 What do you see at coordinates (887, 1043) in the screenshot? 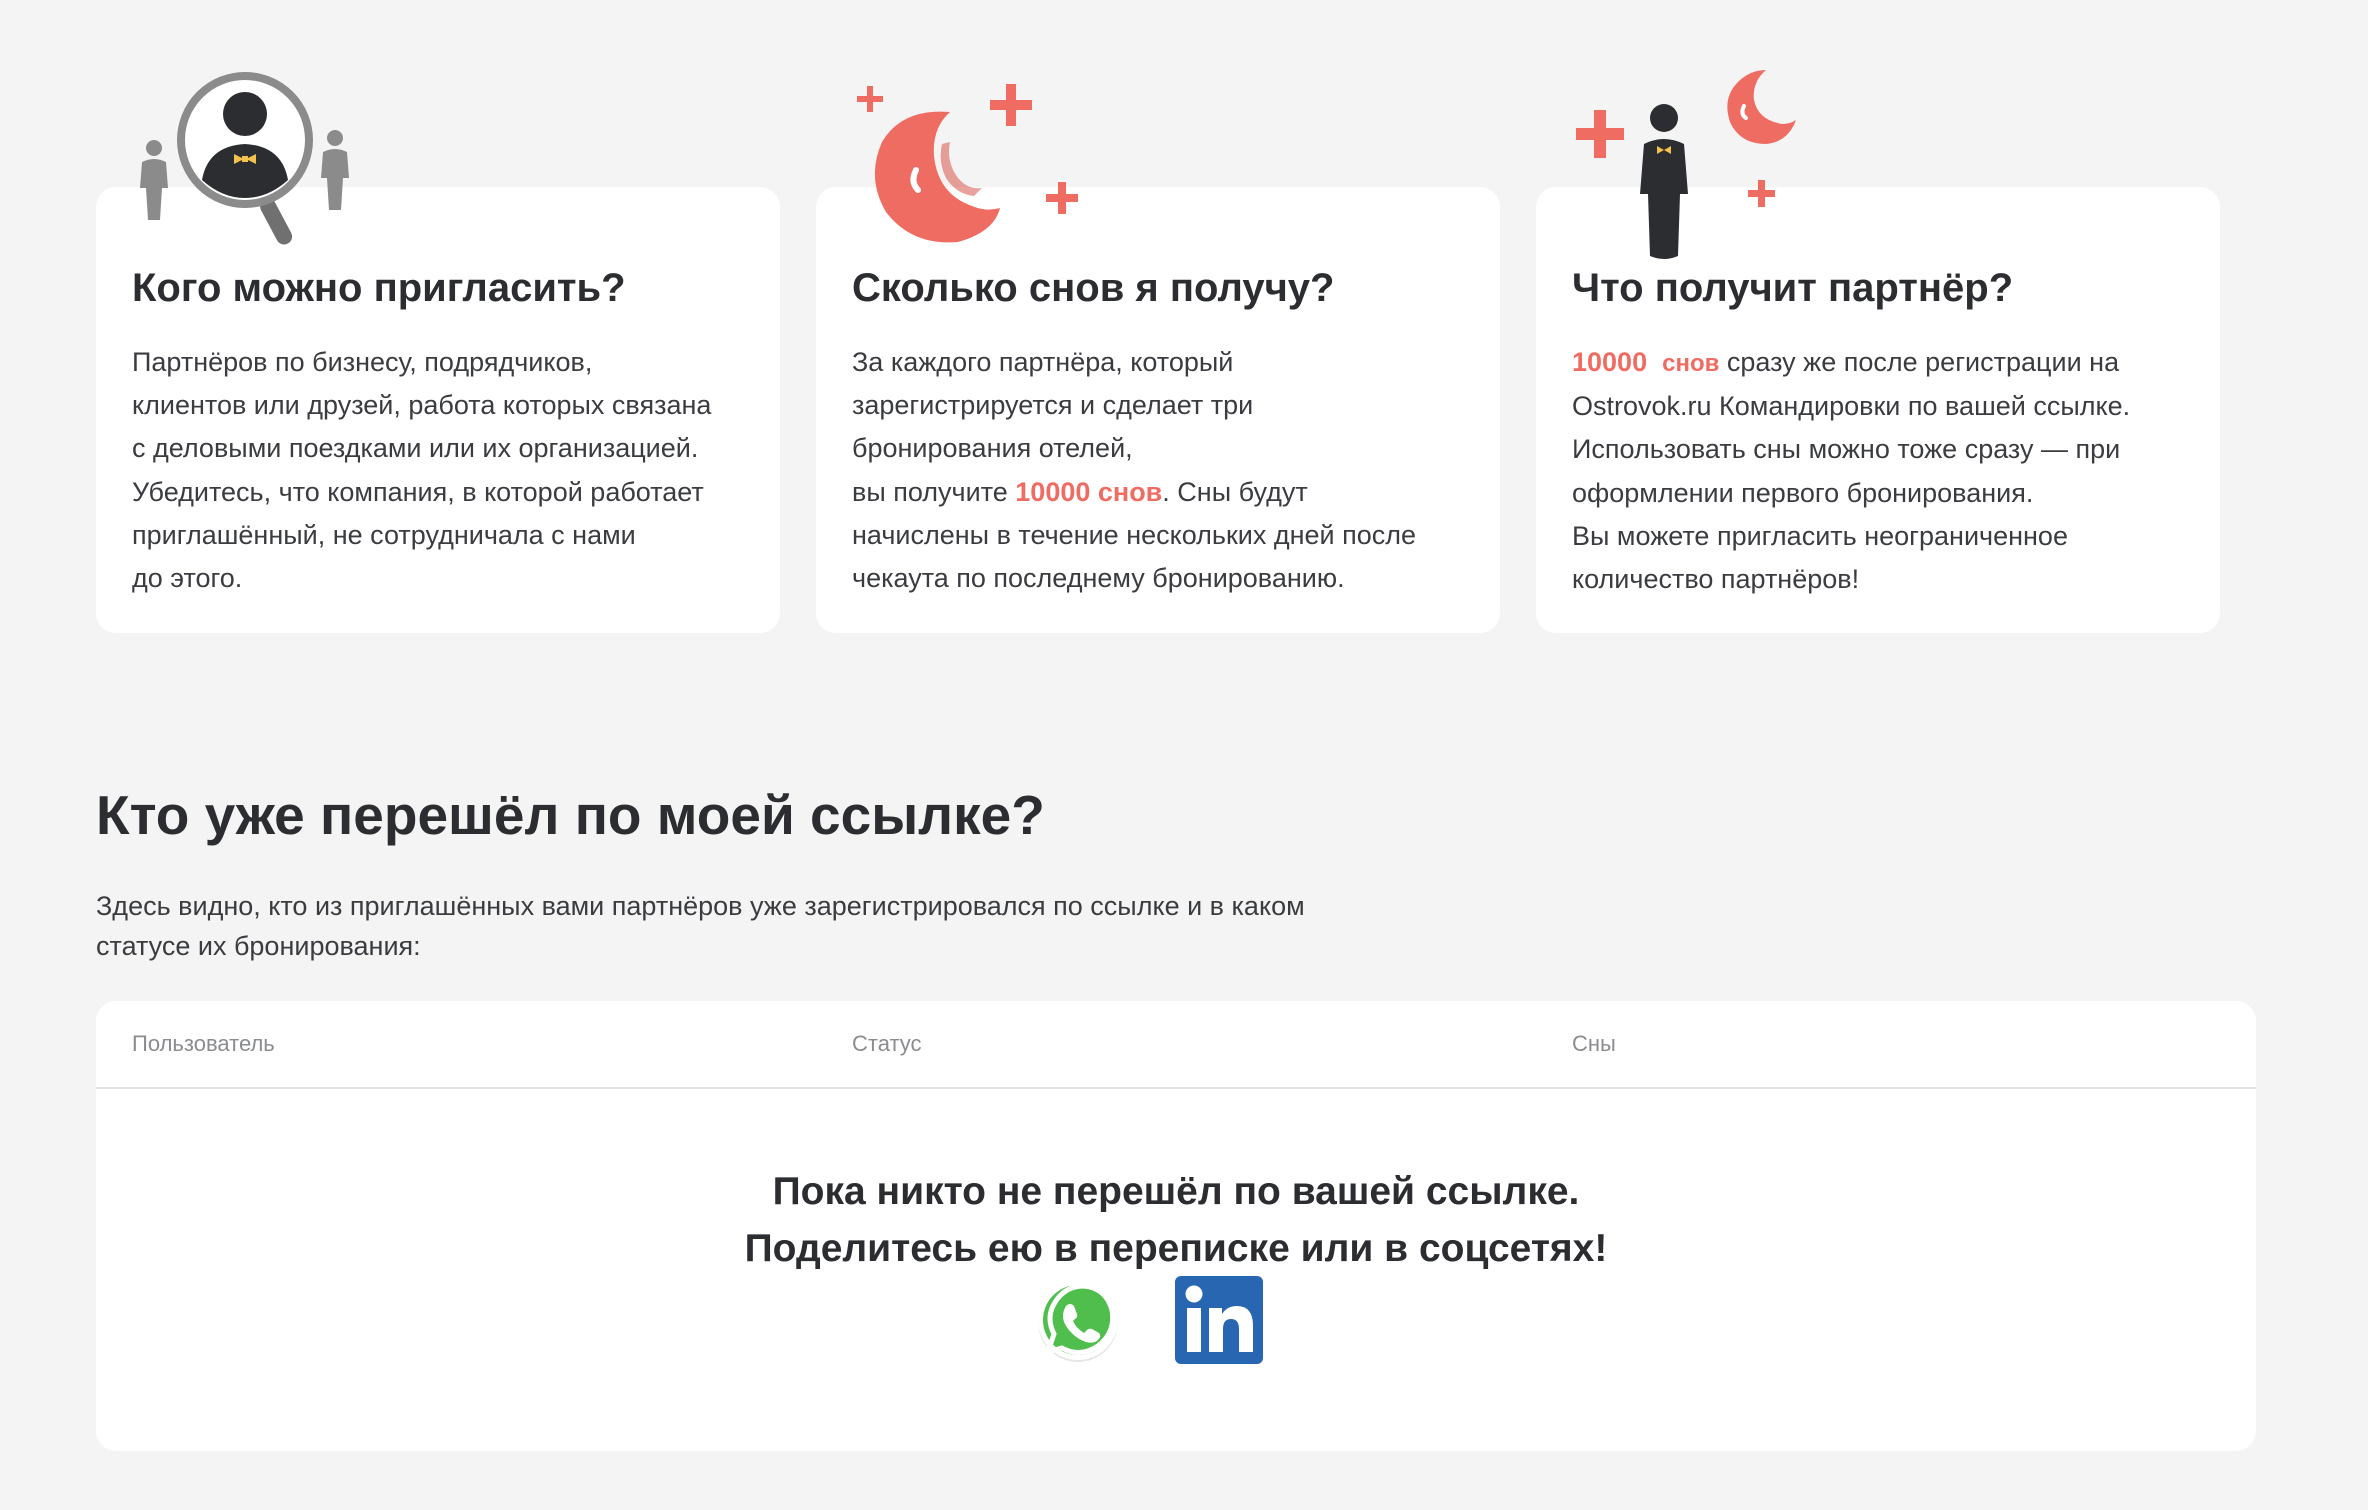
I see `column-header-status: Статус` at bounding box center [887, 1043].